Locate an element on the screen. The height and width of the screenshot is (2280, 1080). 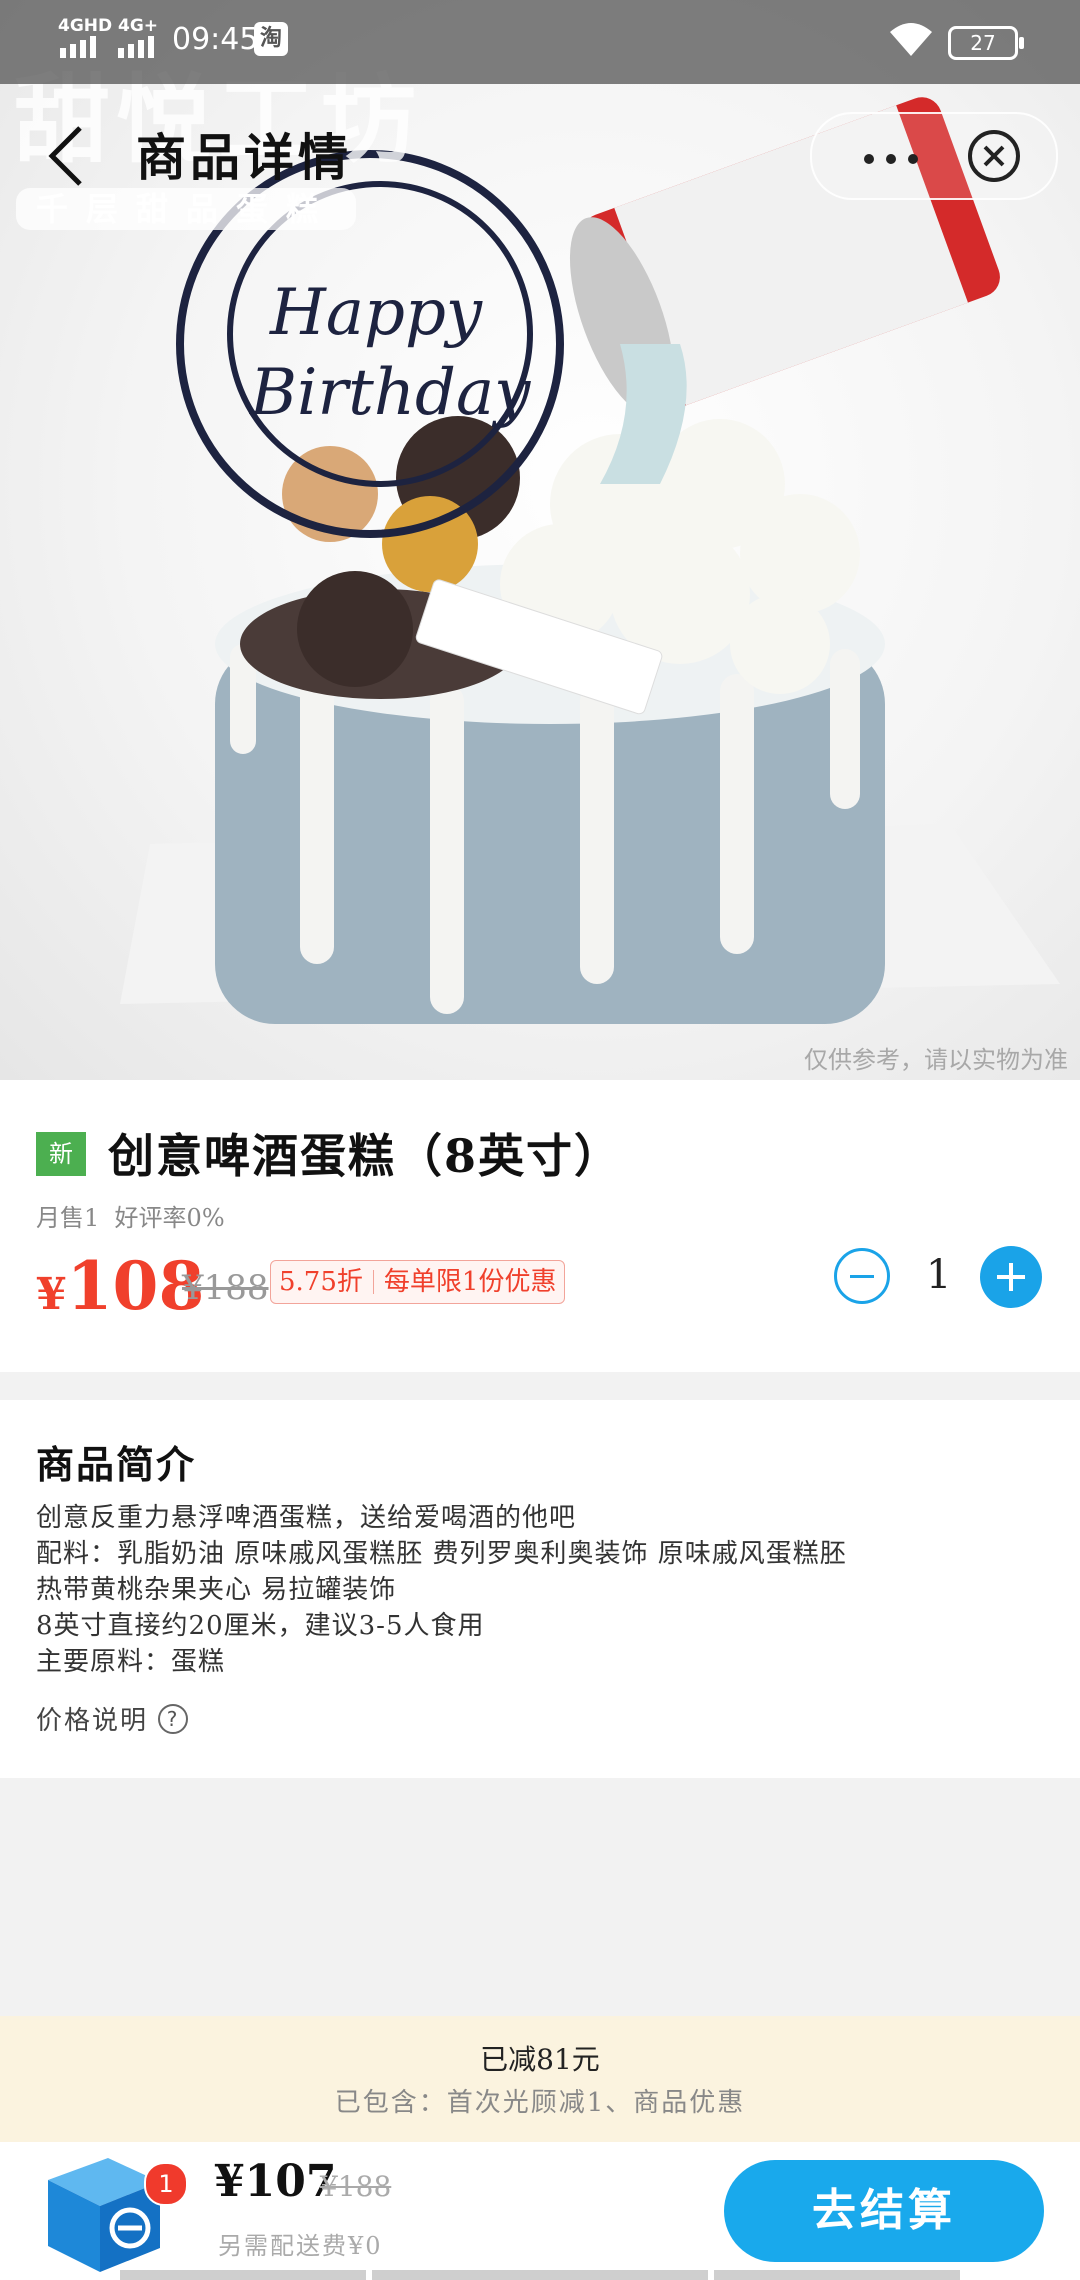
clock: 09:45 is located at coordinates (215, 39).